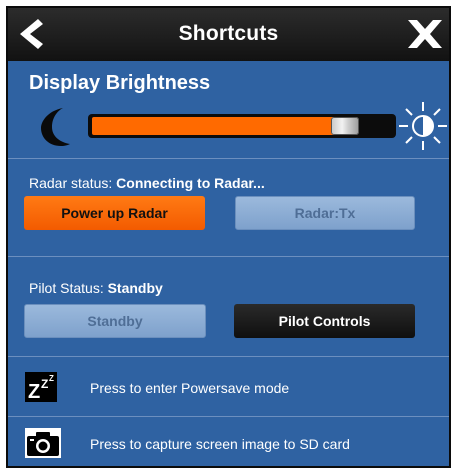  What do you see at coordinates (71, 183) in the screenshot?
I see `radar-status-label: Radar status:` at bounding box center [71, 183].